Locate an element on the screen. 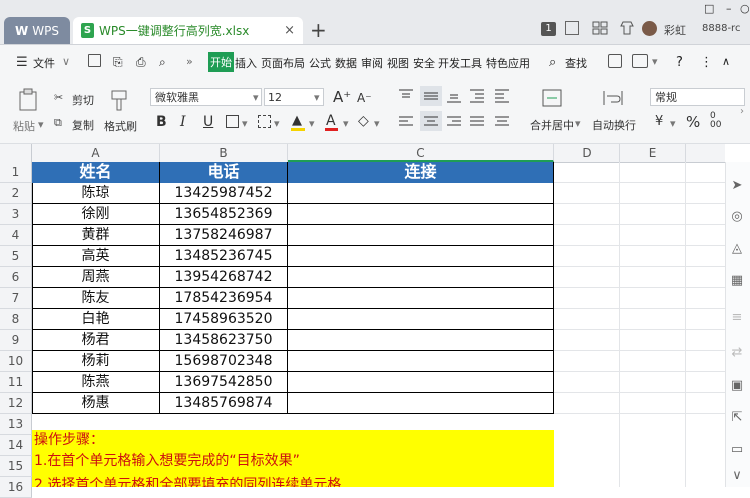 The image size is (750, 498). paste-icon is located at coordinates (28, 100).